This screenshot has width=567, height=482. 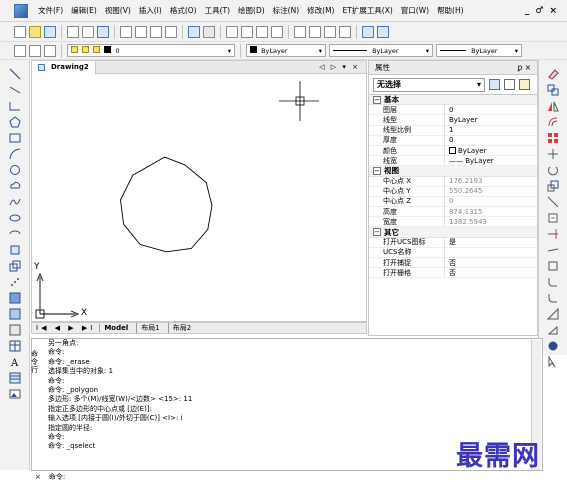 I want to click on construction-line-icon, so click(x=15, y=90).